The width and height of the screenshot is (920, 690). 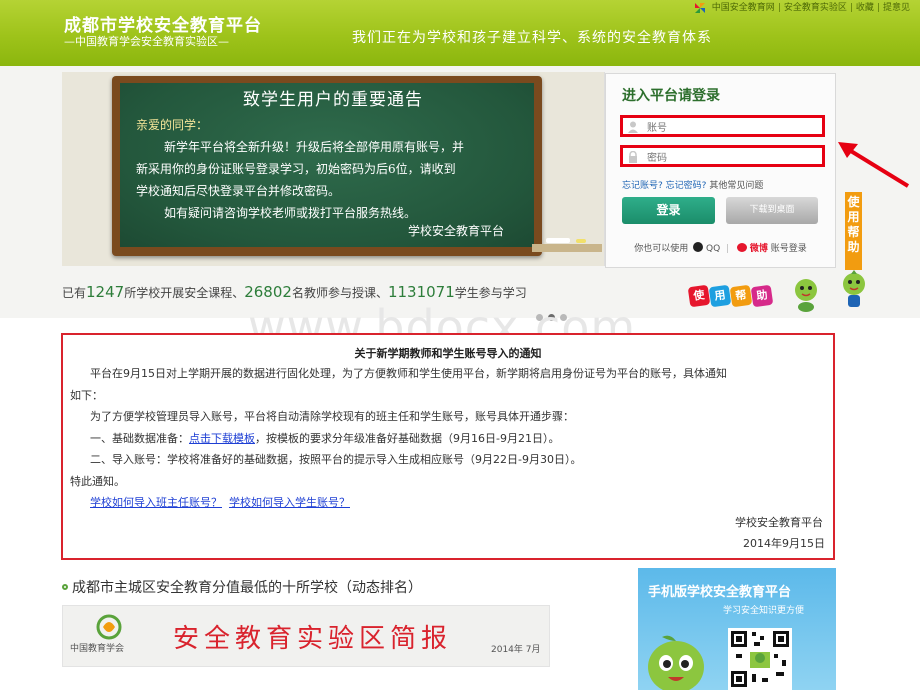 I want to click on notice-step-1-text: ，按模板的要求分年级准备好基础数据（9月16日-9月21日）。, so click(x=407, y=438).